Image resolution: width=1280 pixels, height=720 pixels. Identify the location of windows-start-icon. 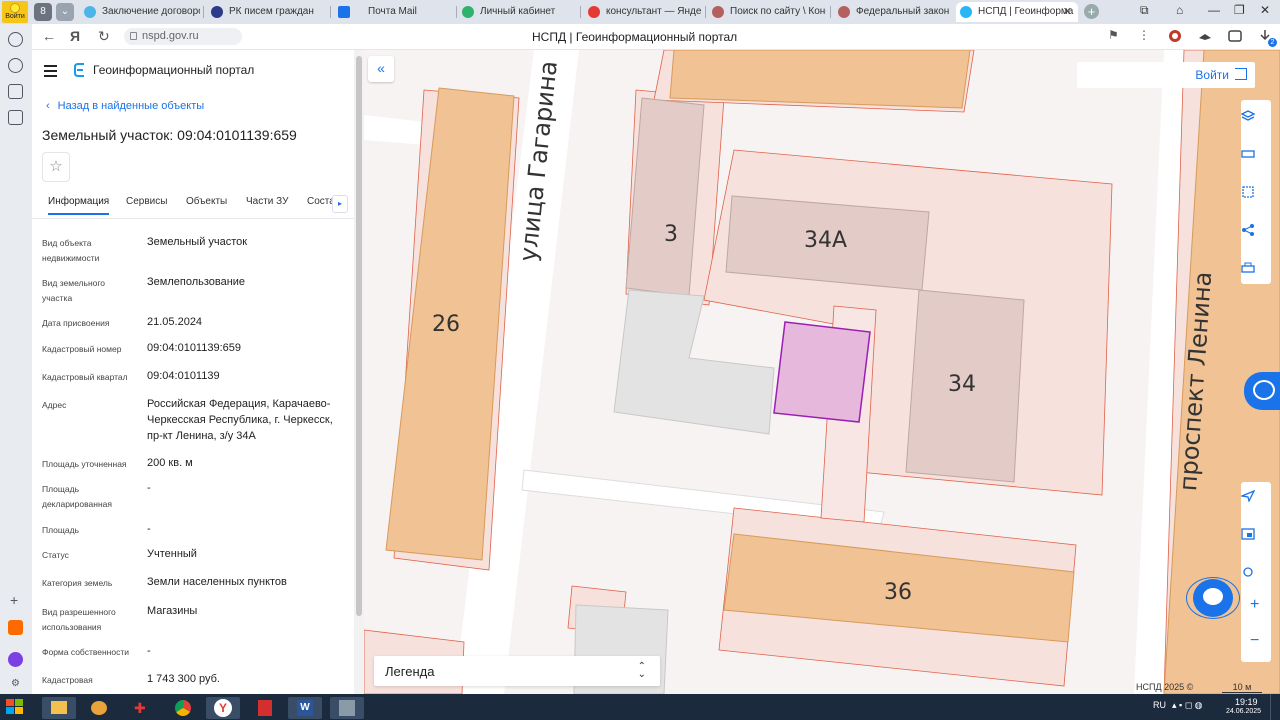
(15, 707).